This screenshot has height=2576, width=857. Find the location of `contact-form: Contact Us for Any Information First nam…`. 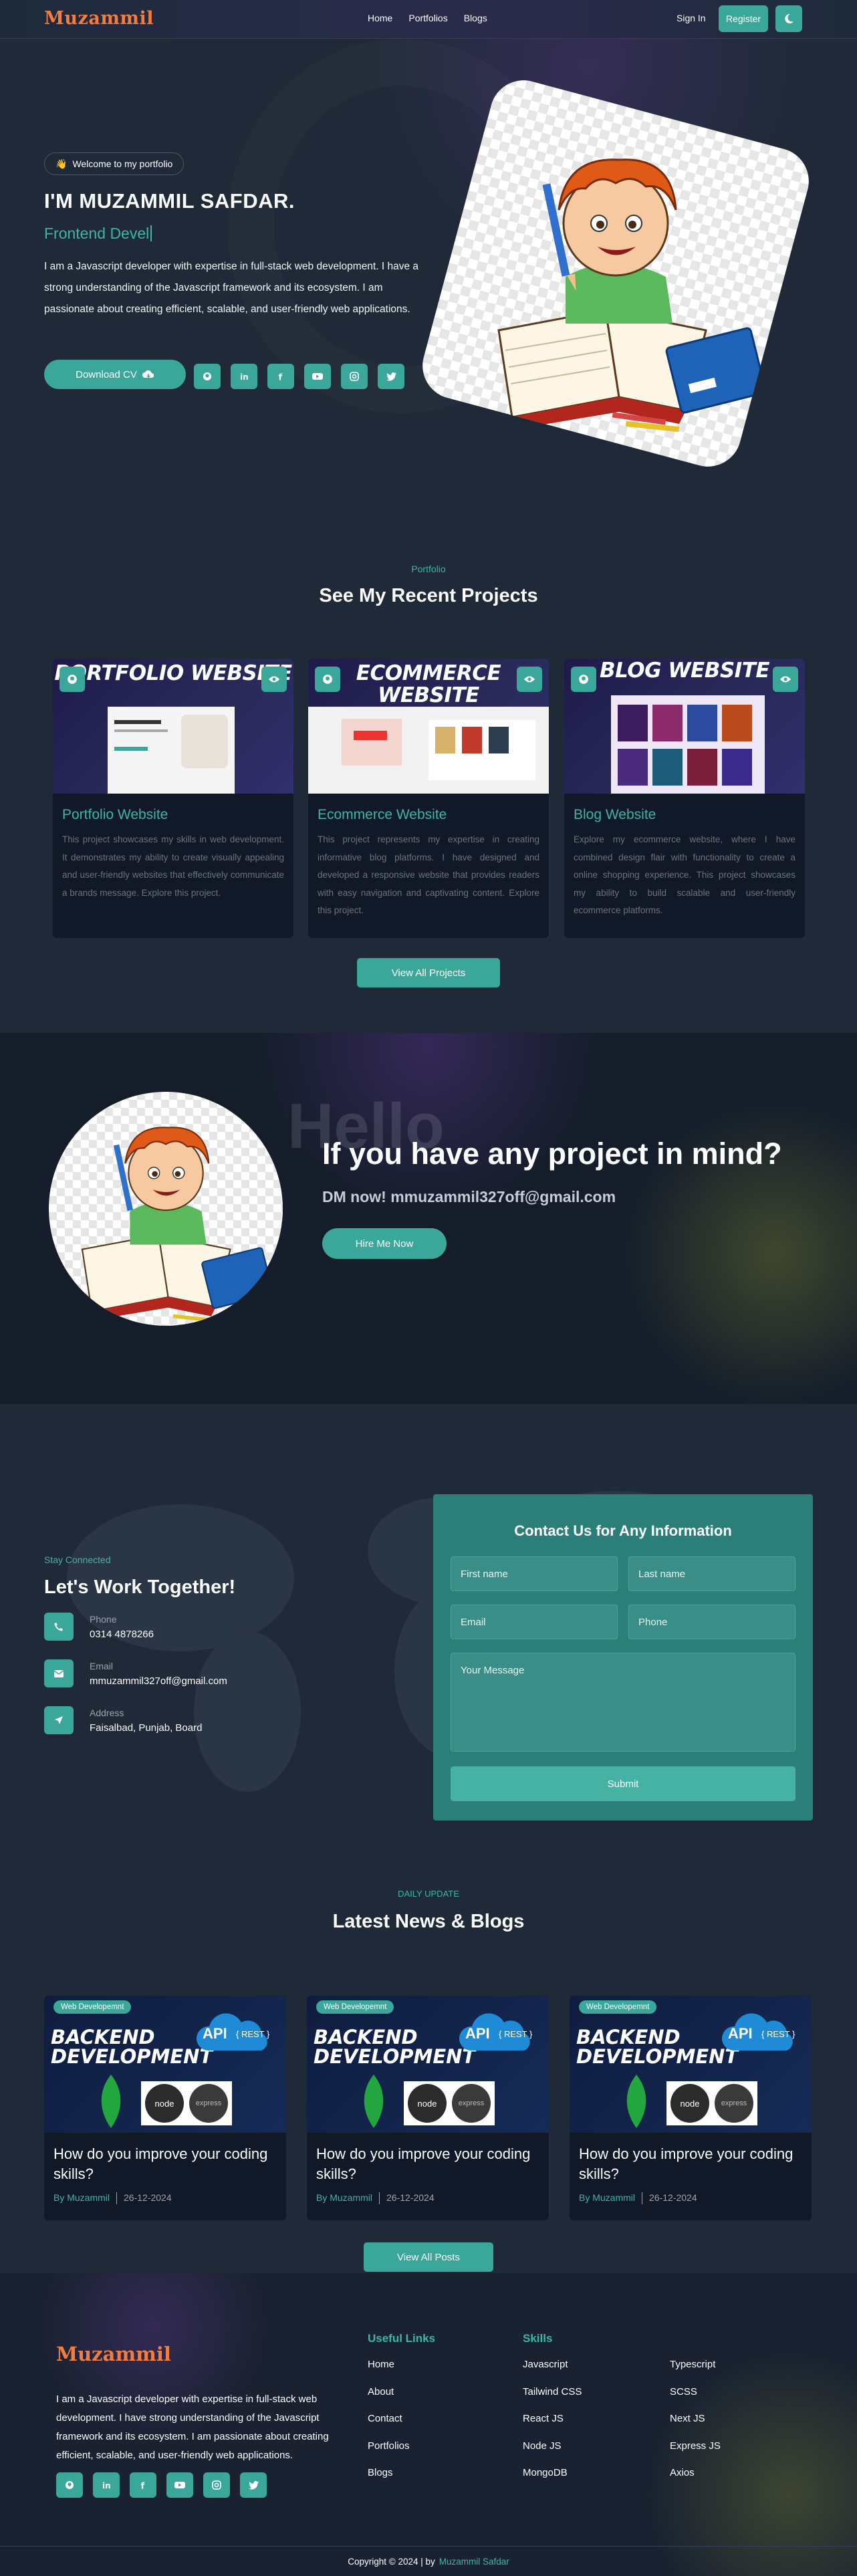

contact-form: Contact Us for Any Information First nam… is located at coordinates (623, 1657).